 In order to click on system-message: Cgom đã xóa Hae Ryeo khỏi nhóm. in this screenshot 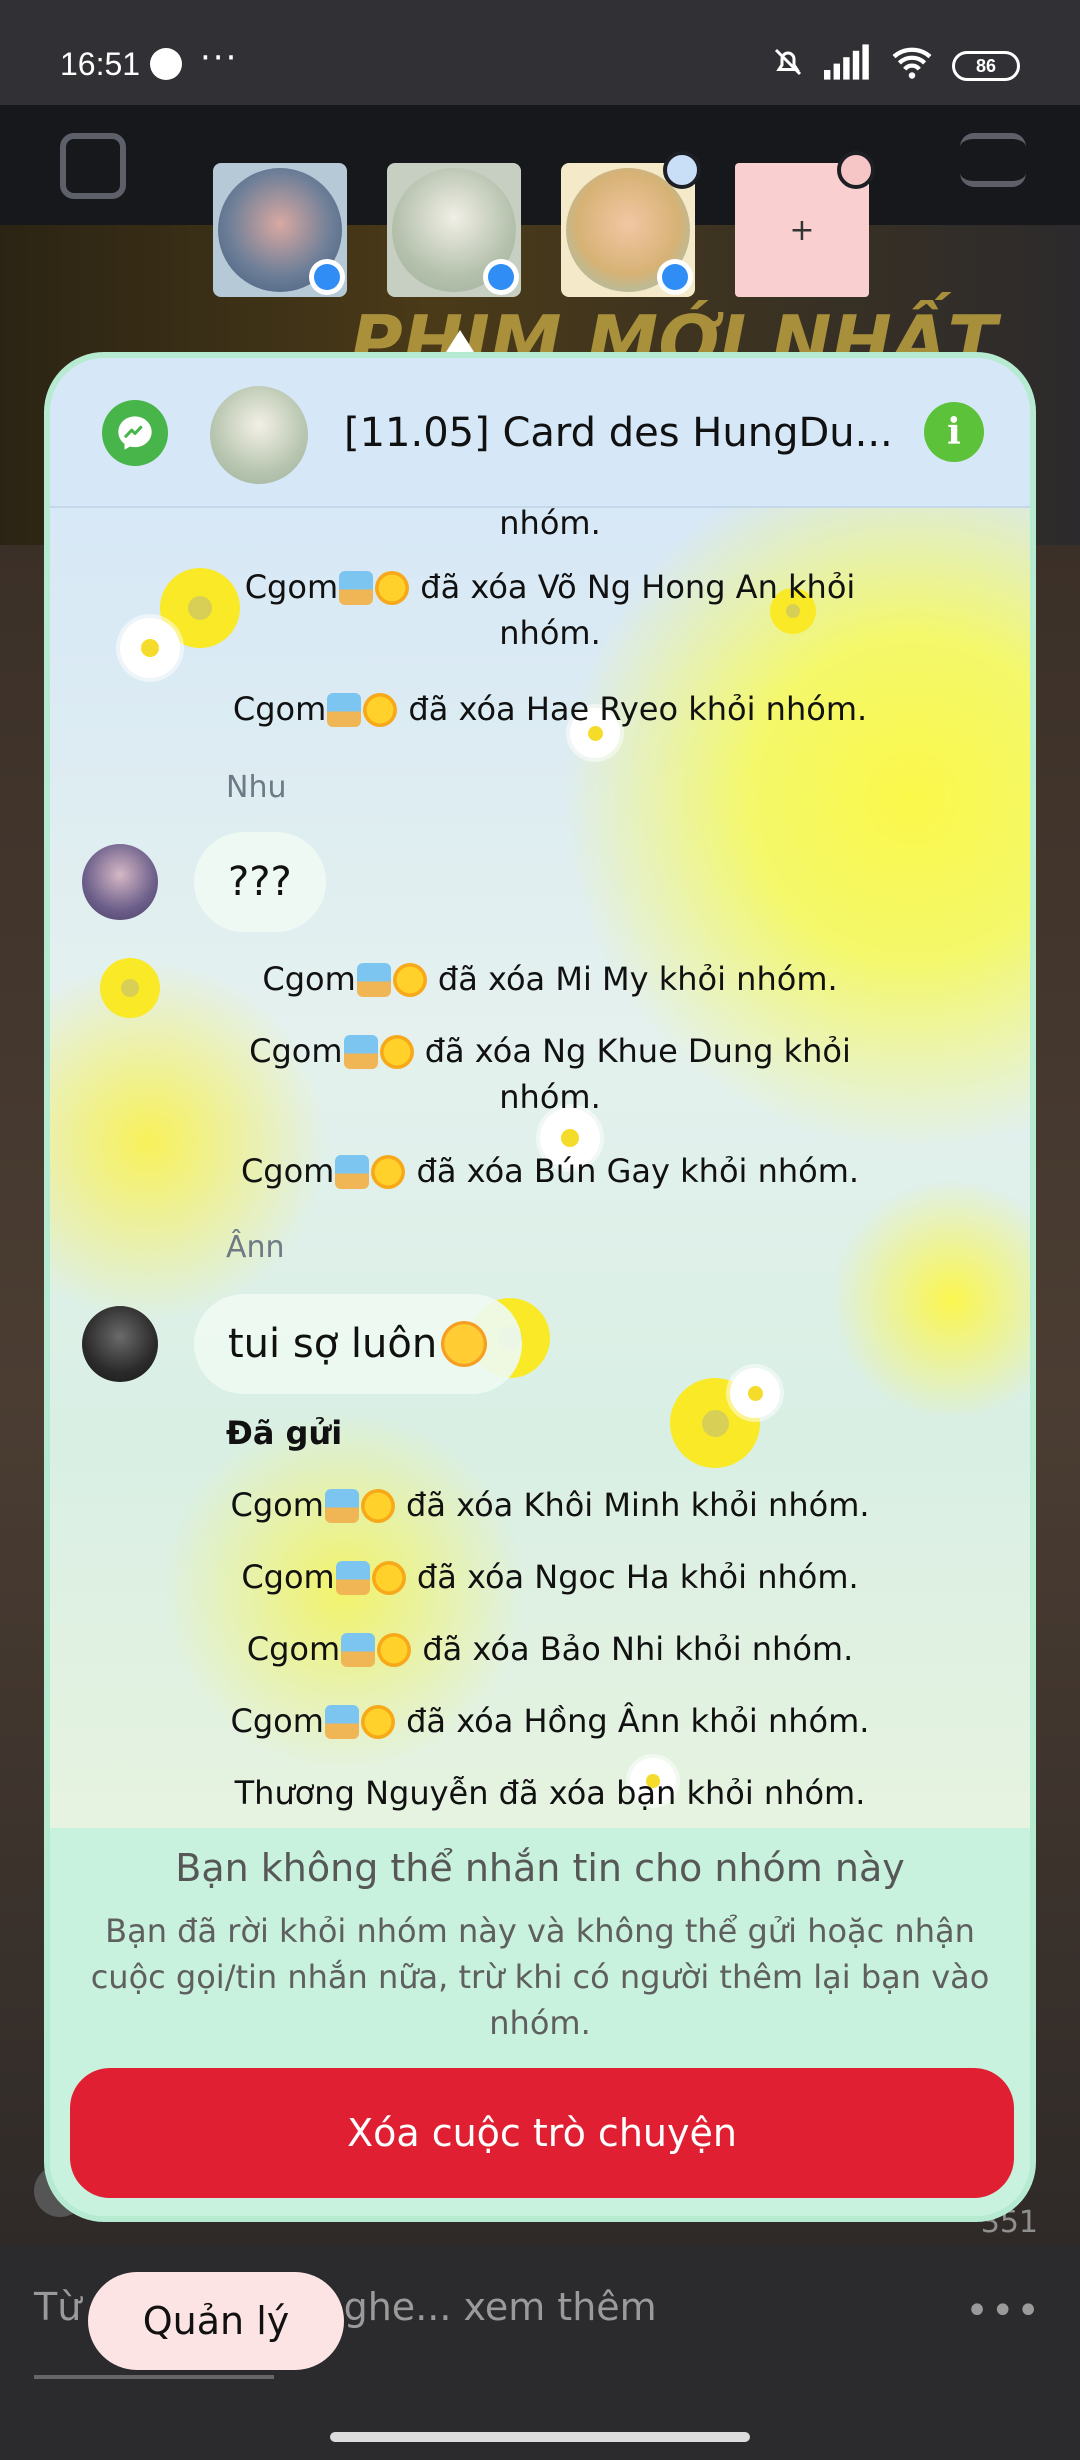, I will do `click(550, 709)`.